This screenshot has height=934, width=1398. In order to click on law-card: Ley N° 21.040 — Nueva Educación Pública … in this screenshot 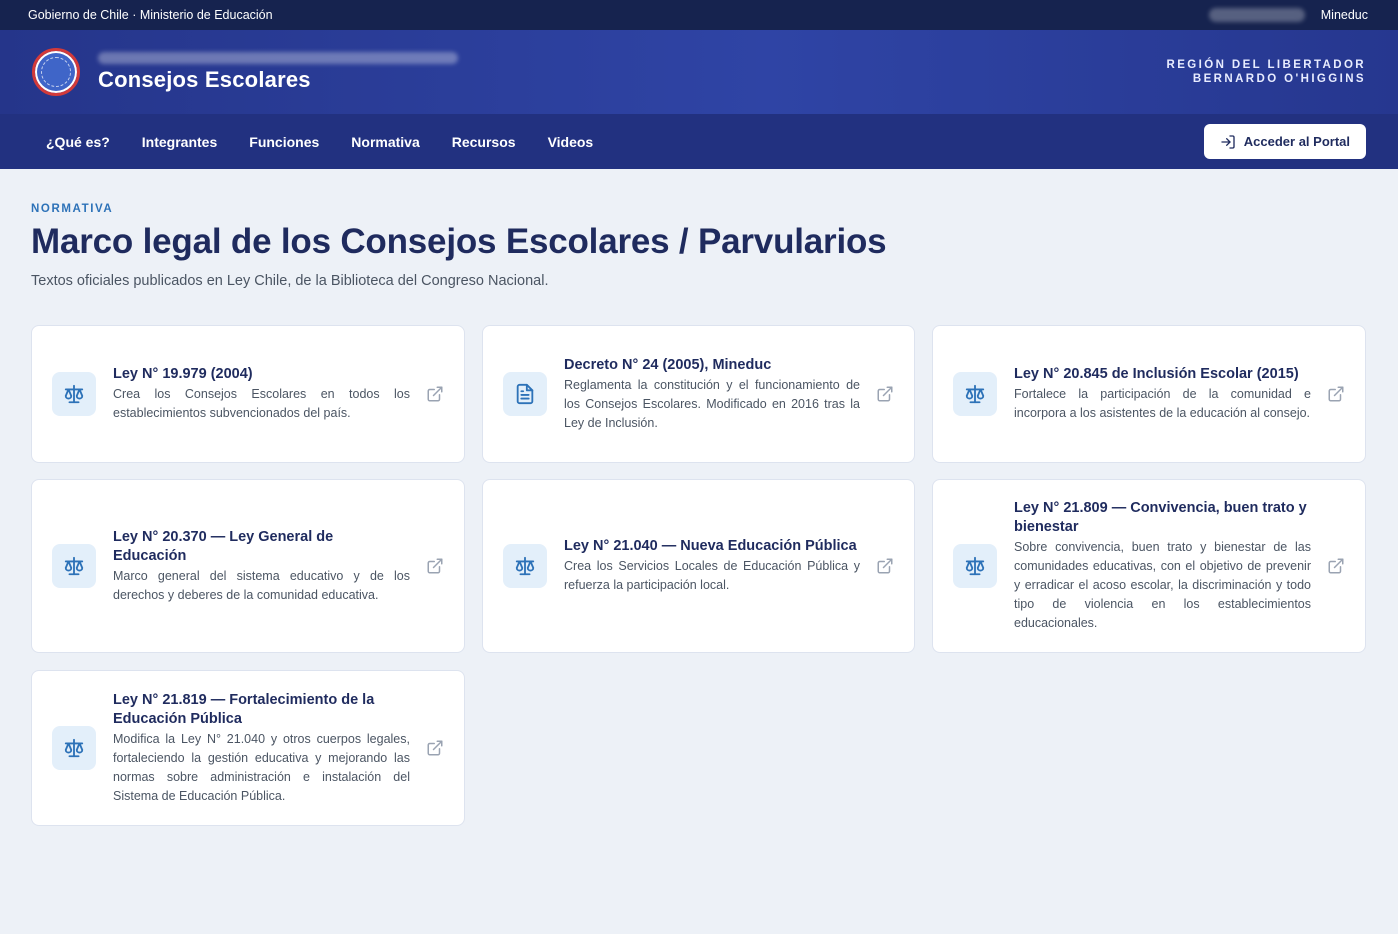, I will do `click(698, 566)`.